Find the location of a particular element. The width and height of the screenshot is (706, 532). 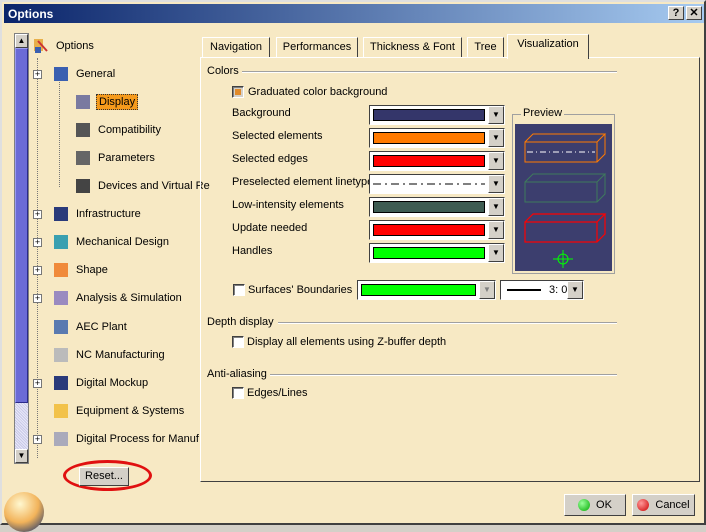

scroll-thumb is located at coordinates (21, 225).